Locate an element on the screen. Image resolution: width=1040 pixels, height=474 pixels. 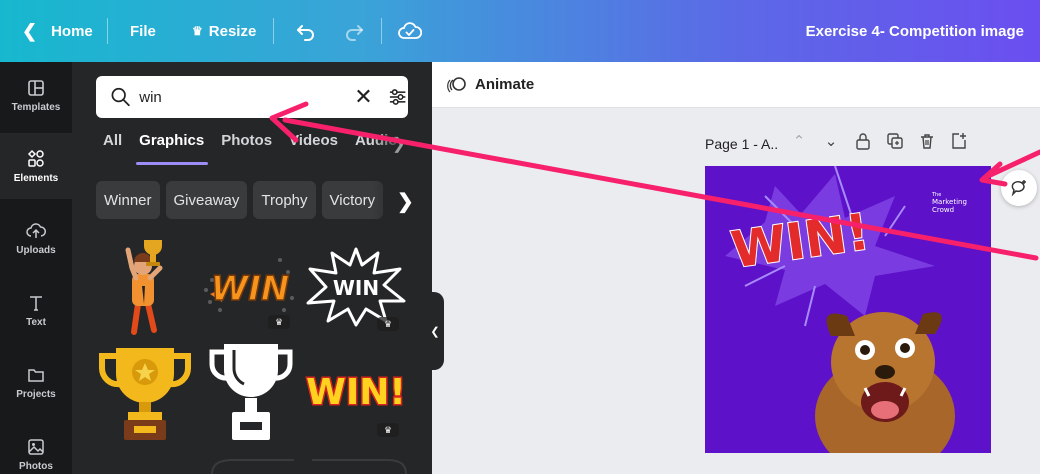
animate-icon is located at coordinates (456, 84).